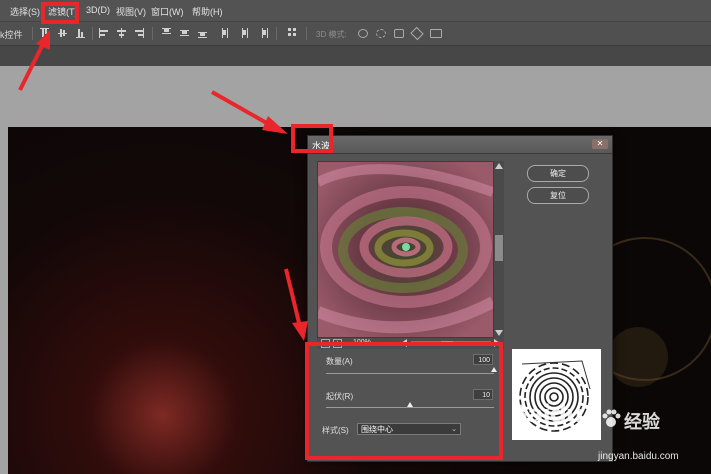  Describe the element at coordinates (558, 173) in the screenshot. I see `ok-button: 确定` at that location.